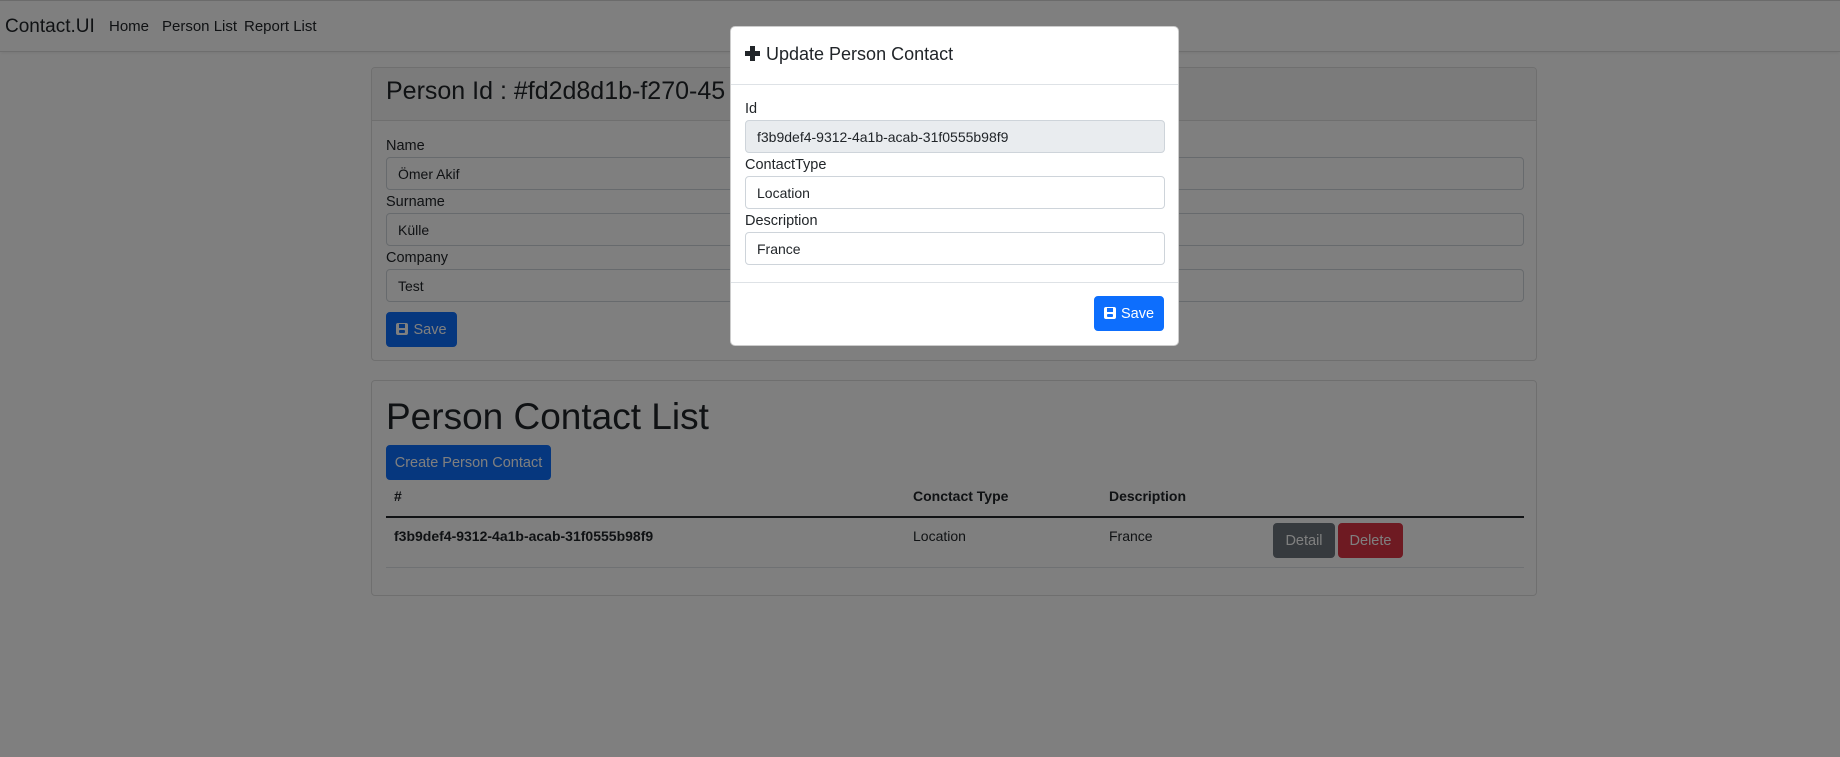 The width and height of the screenshot is (1840, 757). I want to click on save-icon, so click(1109, 313).